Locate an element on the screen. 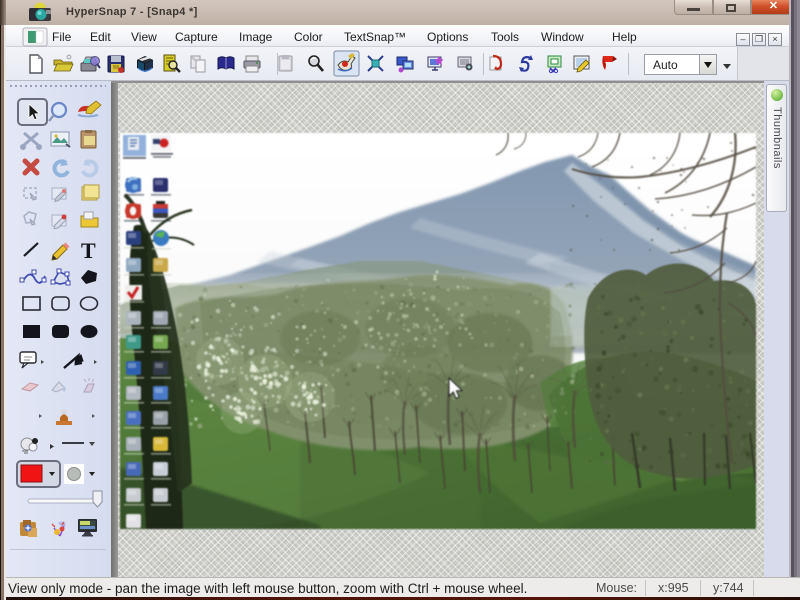 This screenshot has height=600, width=800. svg-text: T is located at coordinates (88, 250).